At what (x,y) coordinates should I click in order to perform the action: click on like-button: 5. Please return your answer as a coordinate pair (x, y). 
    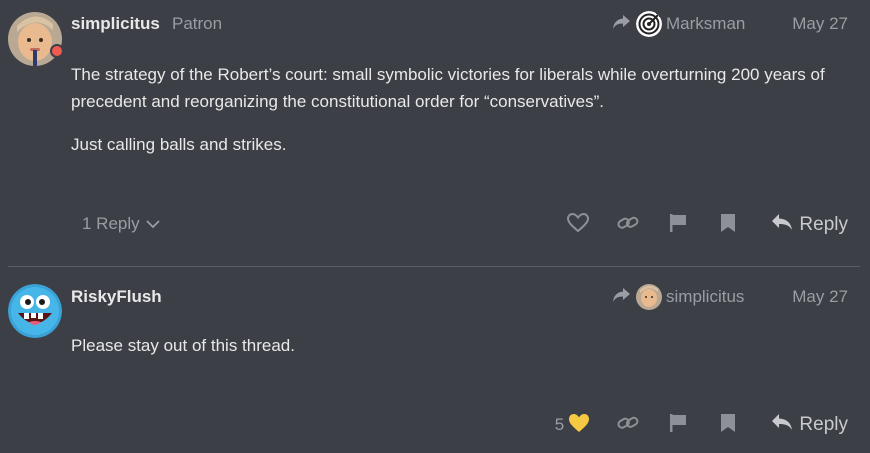
    Looking at the image, I should click on (572, 425).